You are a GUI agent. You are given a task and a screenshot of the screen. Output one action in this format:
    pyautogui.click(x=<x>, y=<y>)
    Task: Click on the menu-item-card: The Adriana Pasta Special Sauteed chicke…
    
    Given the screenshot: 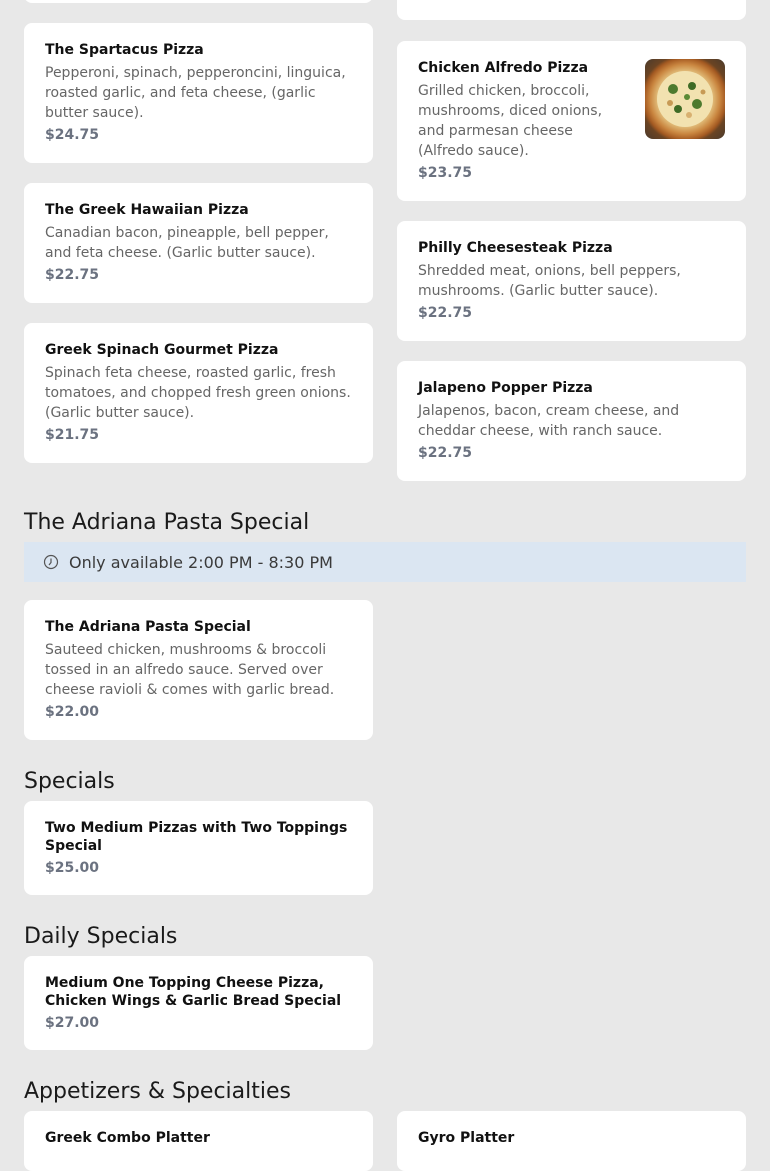 What is the action you would take?
    pyautogui.click(x=198, y=670)
    